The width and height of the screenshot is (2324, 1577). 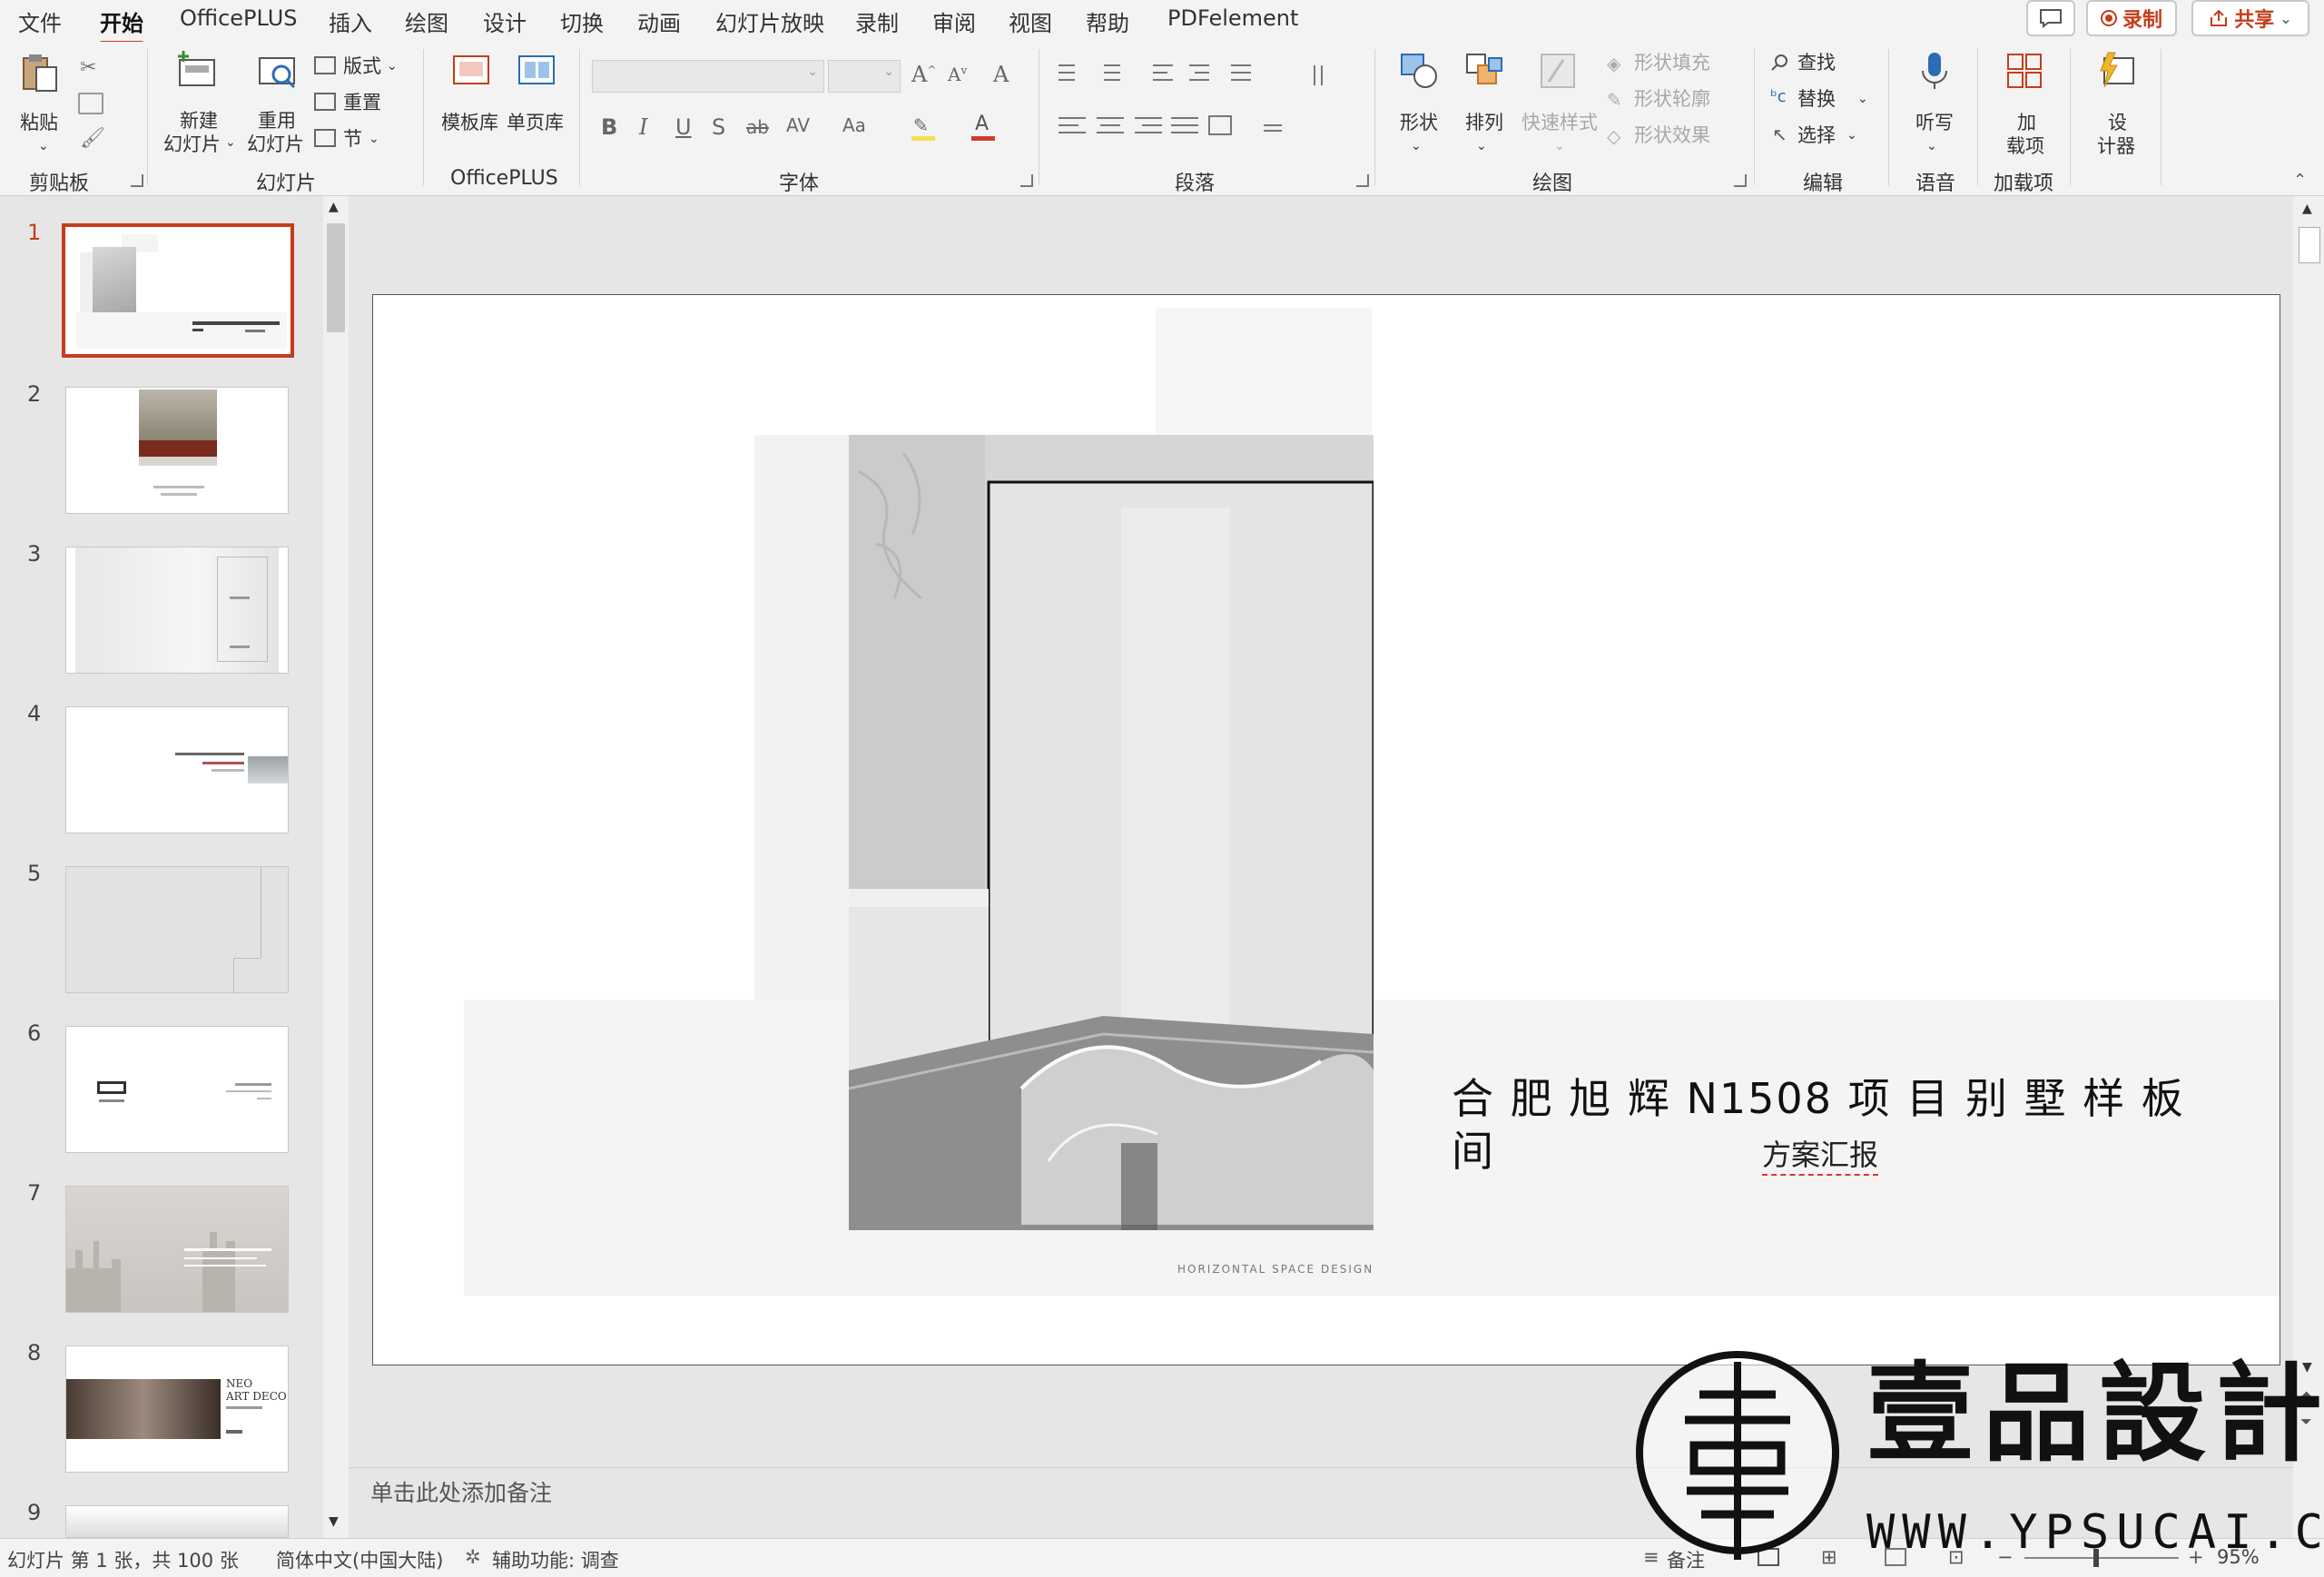 What do you see at coordinates (537, 101) in the screenshot?
I see `single-page-library-button: 单页库` at bounding box center [537, 101].